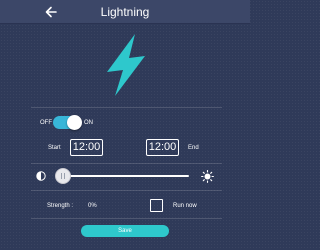 The image size is (320, 250). I want to click on half-circle-icon, so click(41, 176).